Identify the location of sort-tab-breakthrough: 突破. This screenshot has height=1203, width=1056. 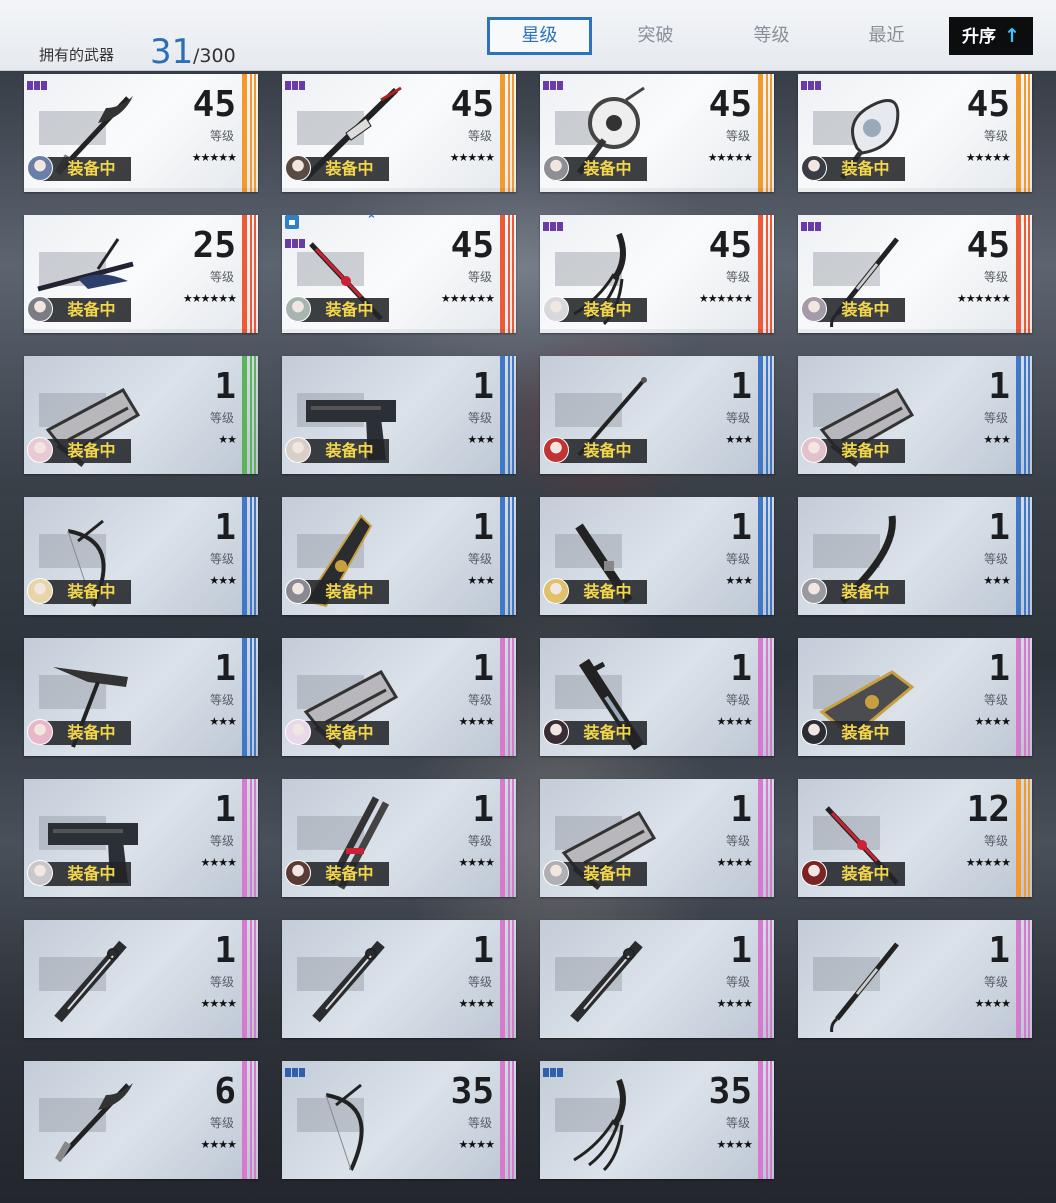
(655, 36).